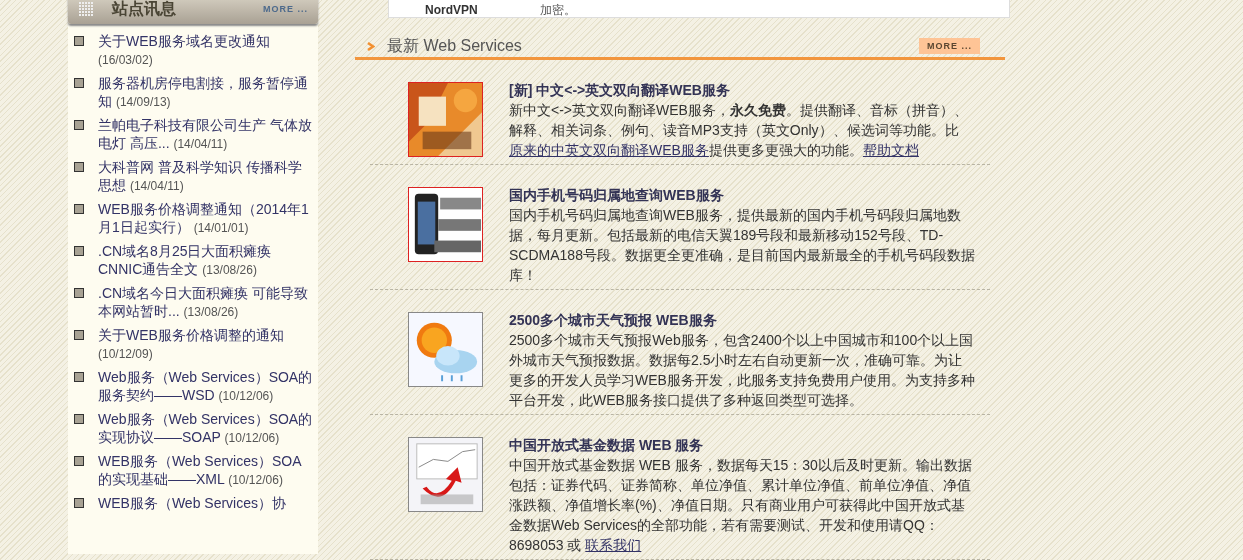 The height and width of the screenshot is (560, 1243). I want to click on grid-icon, so click(86, 9).